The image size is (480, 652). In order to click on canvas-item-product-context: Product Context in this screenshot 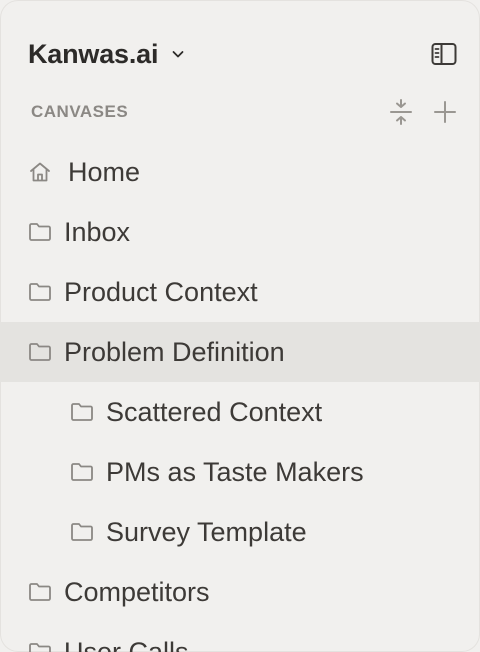, I will do `click(240, 292)`.